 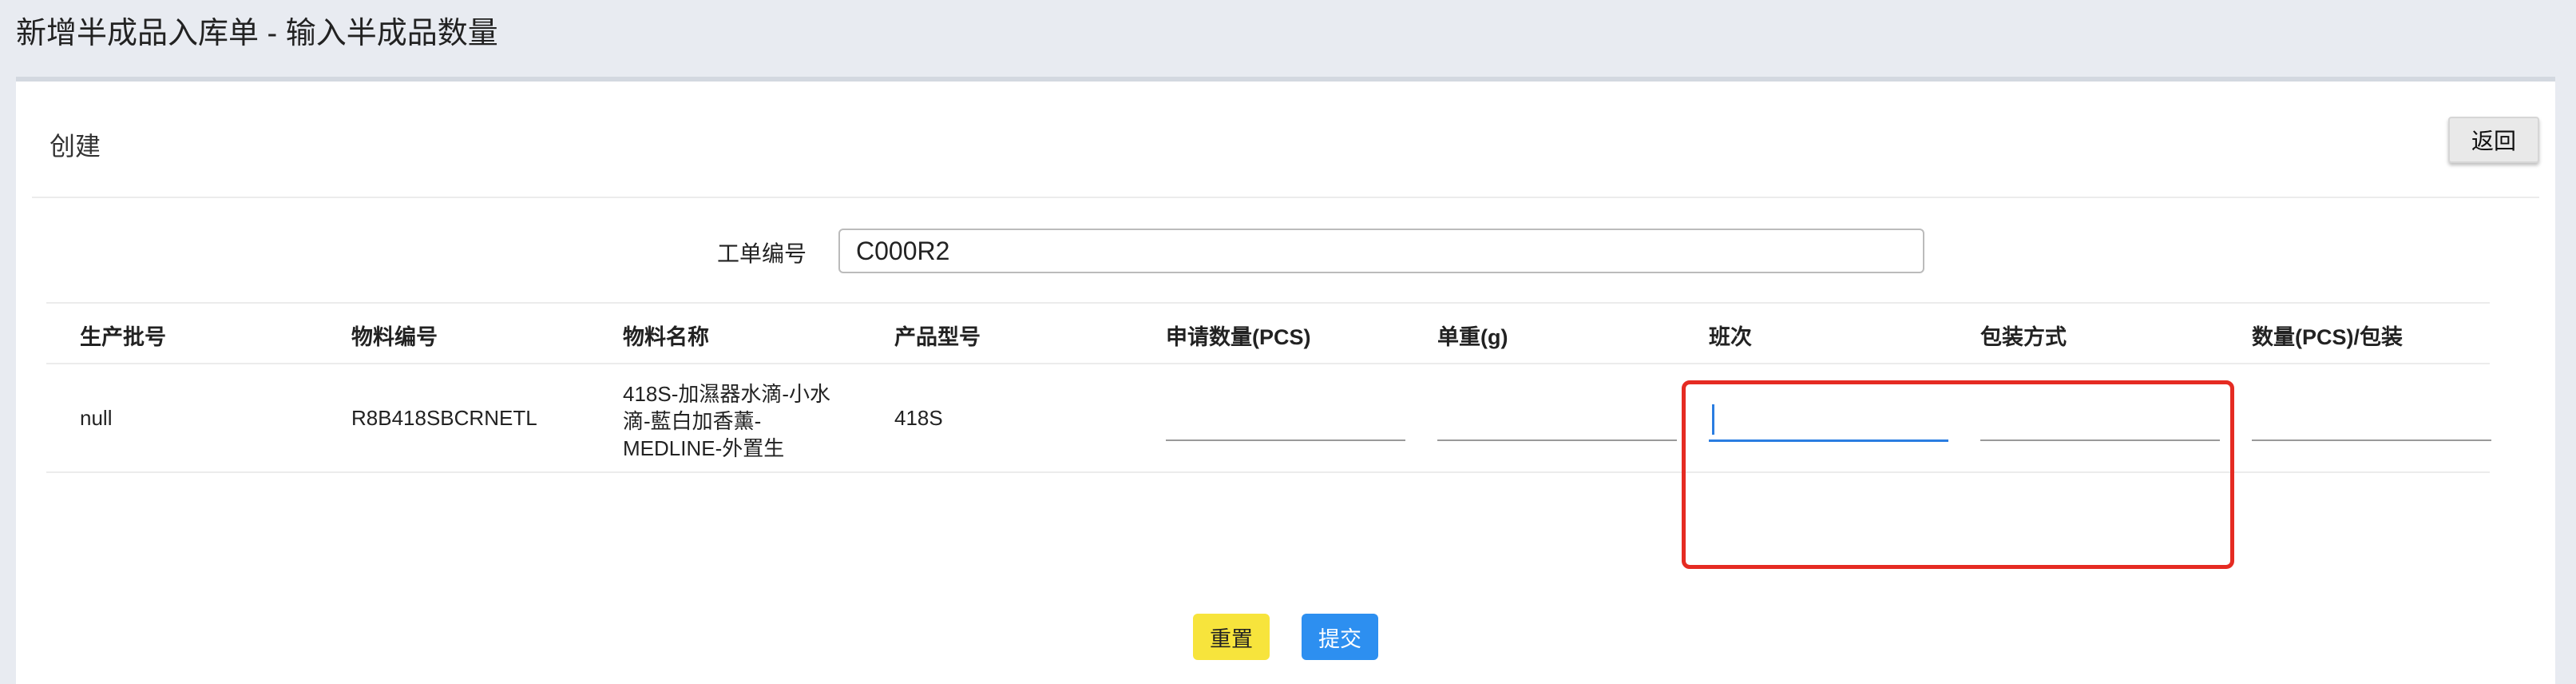 What do you see at coordinates (2371, 417) in the screenshot?
I see `qty-per-pack-input` at bounding box center [2371, 417].